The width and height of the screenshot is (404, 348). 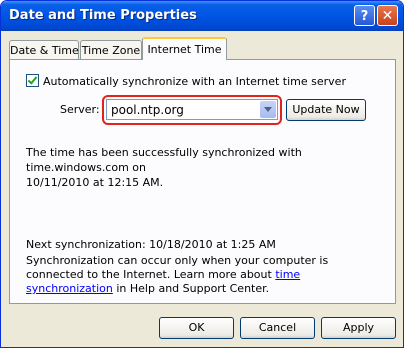 What do you see at coordinates (196, 328) in the screenshot?
I see `ok-button: OK` at bounding box center [196, 328].